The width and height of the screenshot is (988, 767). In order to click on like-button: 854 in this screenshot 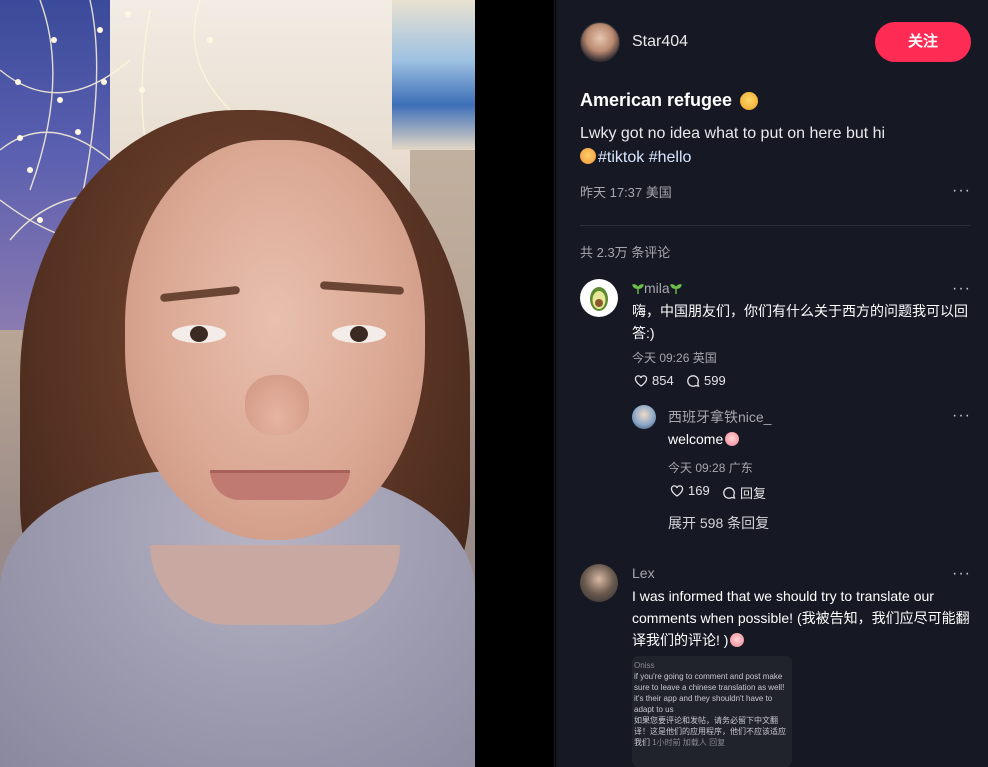, I will do `click(654, 380)`.